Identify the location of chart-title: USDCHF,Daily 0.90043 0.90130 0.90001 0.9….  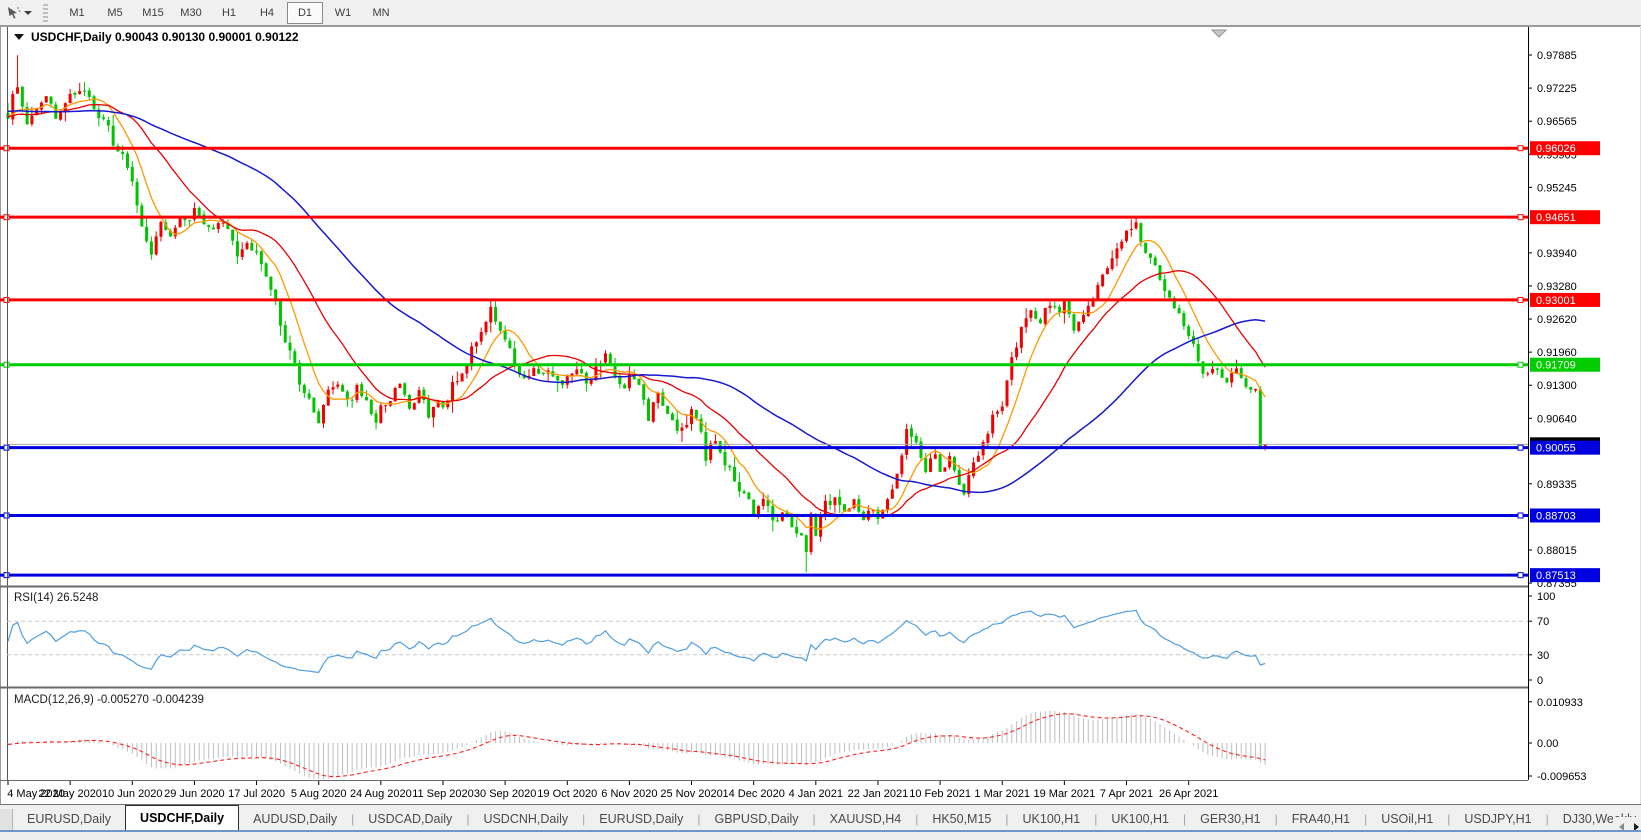
(156, 37).